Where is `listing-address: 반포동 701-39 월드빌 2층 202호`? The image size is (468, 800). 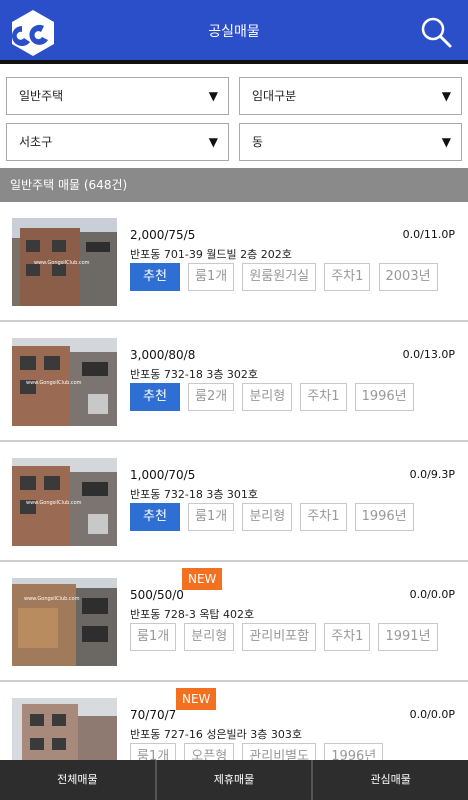
listing-address: 반포동 701-39 월드빌 2층 202호 is located at coordinates (211, 254).